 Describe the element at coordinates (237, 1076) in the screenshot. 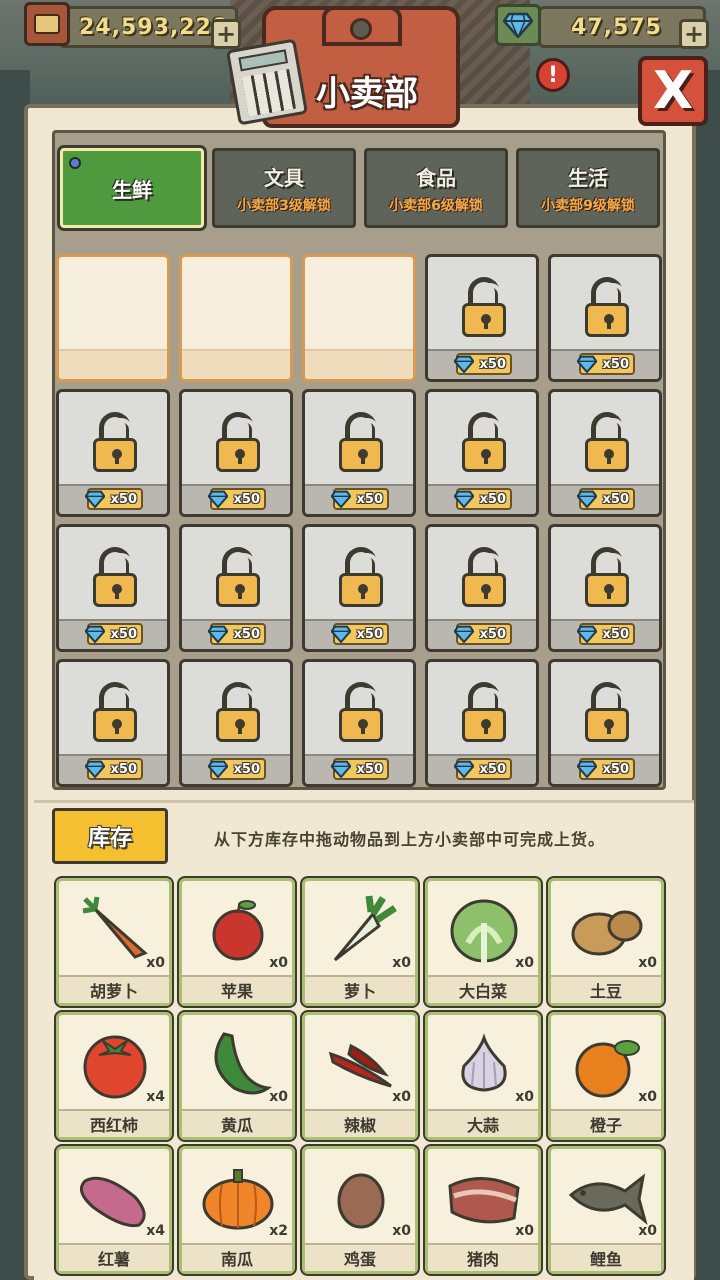

I see `inventory-item: x0 黄瓜` at that location.